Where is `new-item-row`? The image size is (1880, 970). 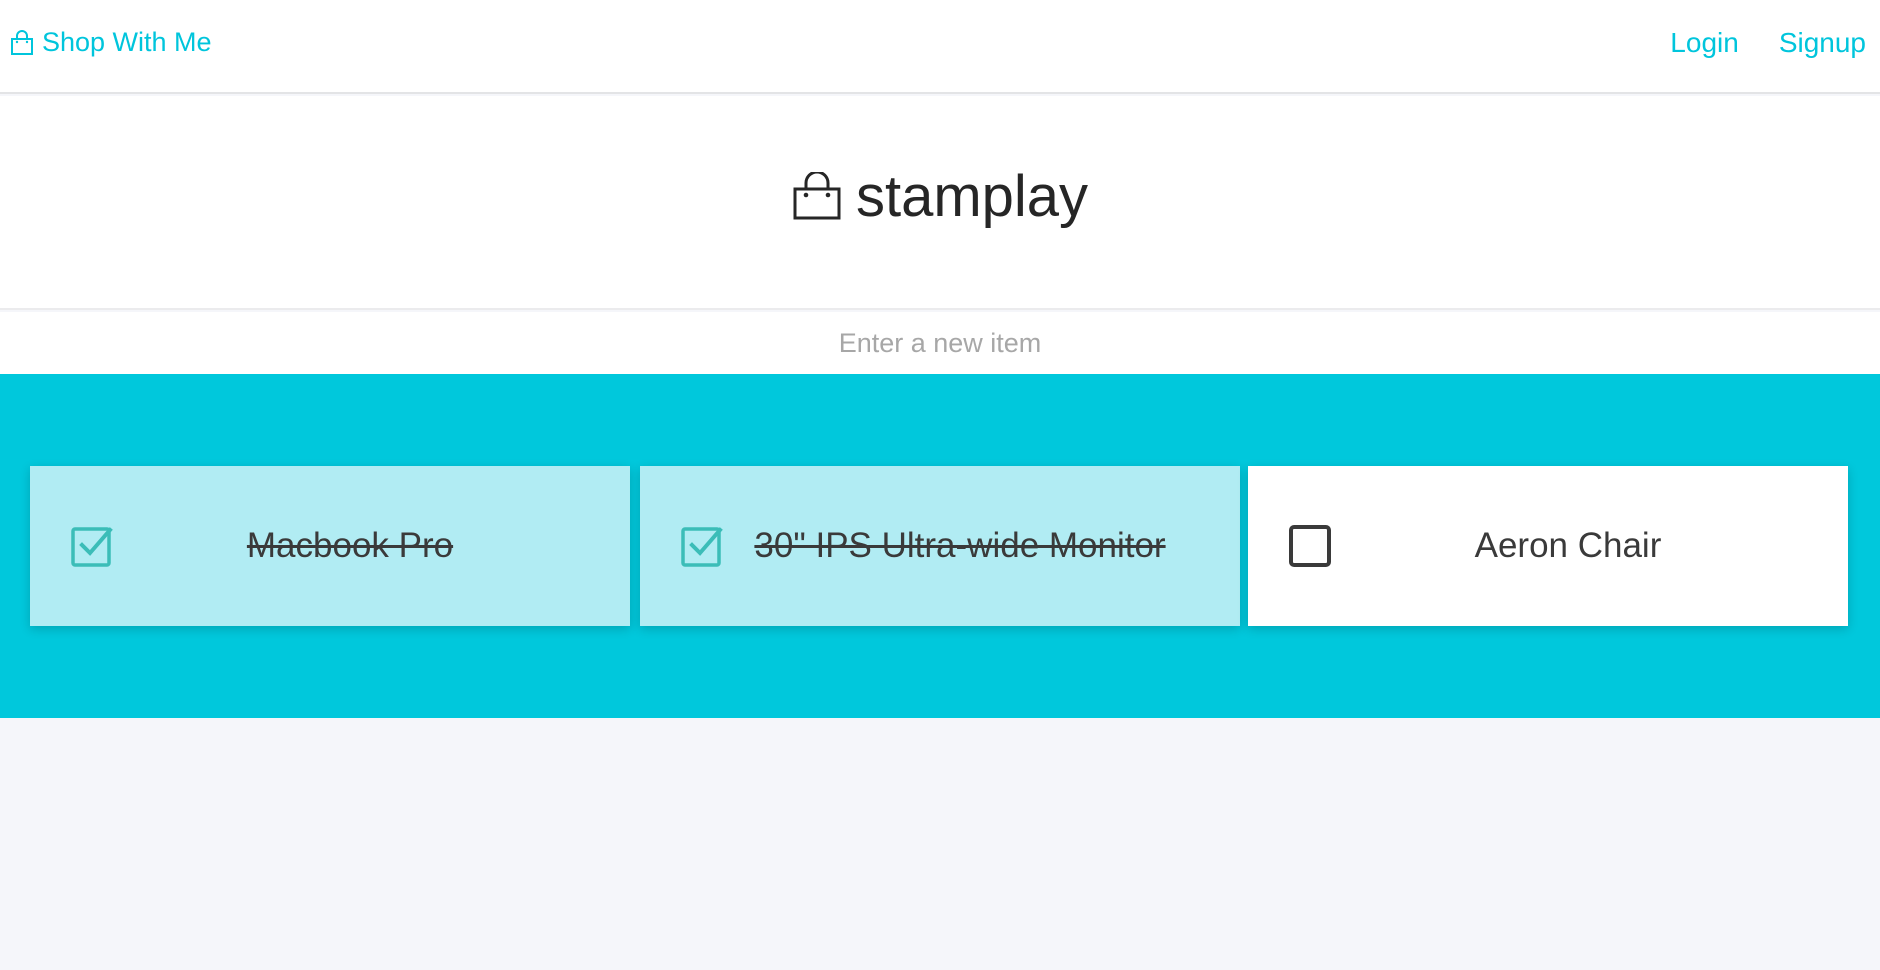 new-item-row is located at coordinates (940, 343).